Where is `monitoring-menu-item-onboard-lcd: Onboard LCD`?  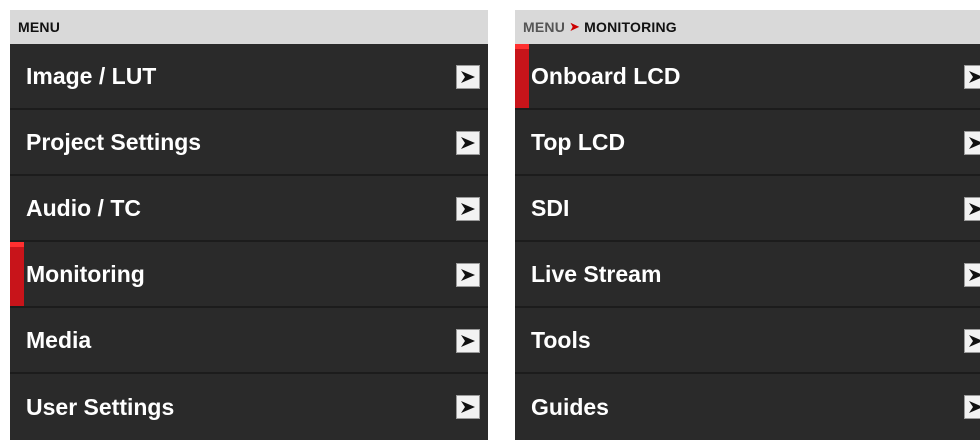 monitoring-menu-item-onboard-lcd: Onboard LCD is located at coordinates (747, 77).